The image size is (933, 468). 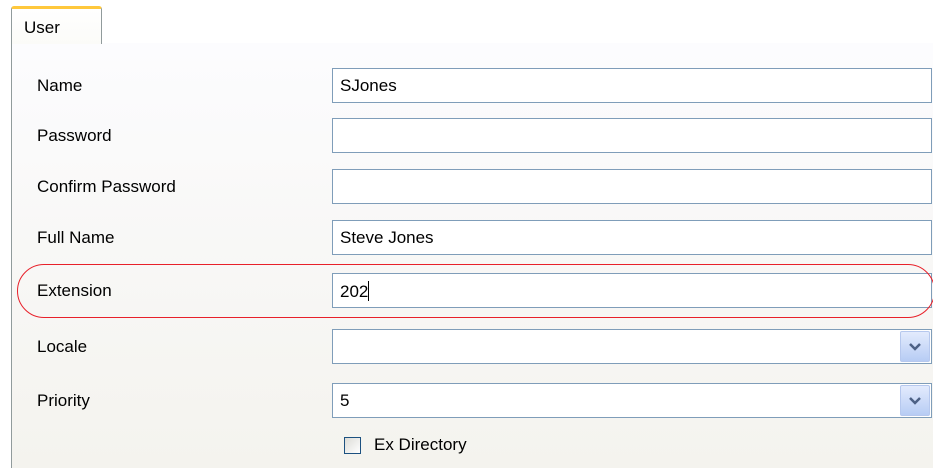 I want to click on priority-value: 5, so click(x=345, y=400).